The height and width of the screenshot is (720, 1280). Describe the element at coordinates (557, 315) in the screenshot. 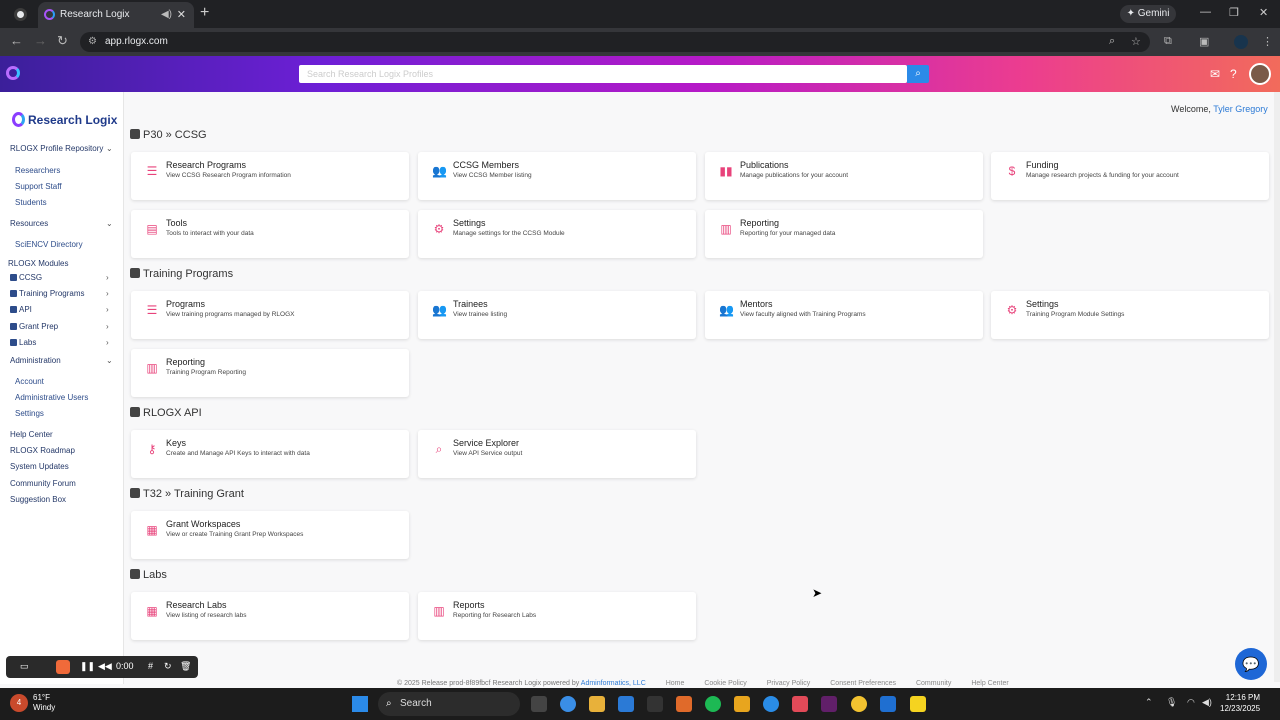

I see `card-trainees: 👥 Trainees View trainee listing` at that location.